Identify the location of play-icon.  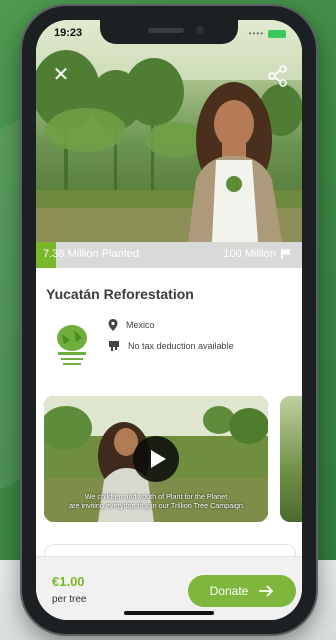
(158, 459).